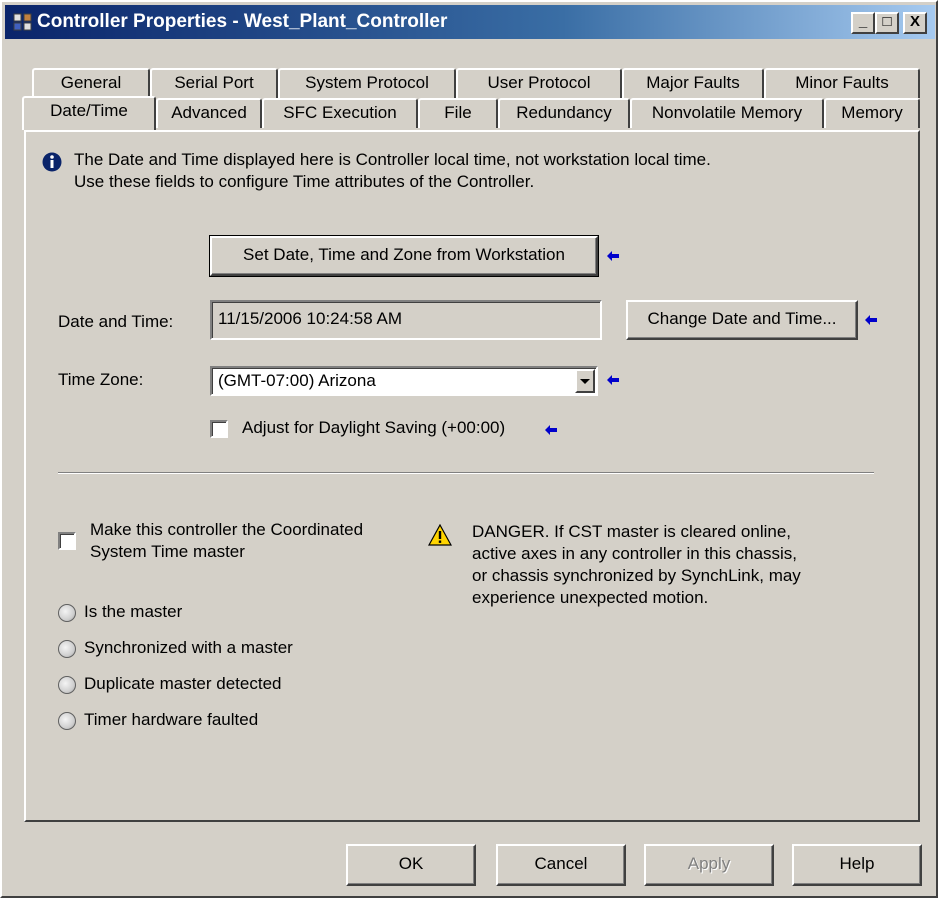  I want to click on minimize-button: _, so click(863, 23).